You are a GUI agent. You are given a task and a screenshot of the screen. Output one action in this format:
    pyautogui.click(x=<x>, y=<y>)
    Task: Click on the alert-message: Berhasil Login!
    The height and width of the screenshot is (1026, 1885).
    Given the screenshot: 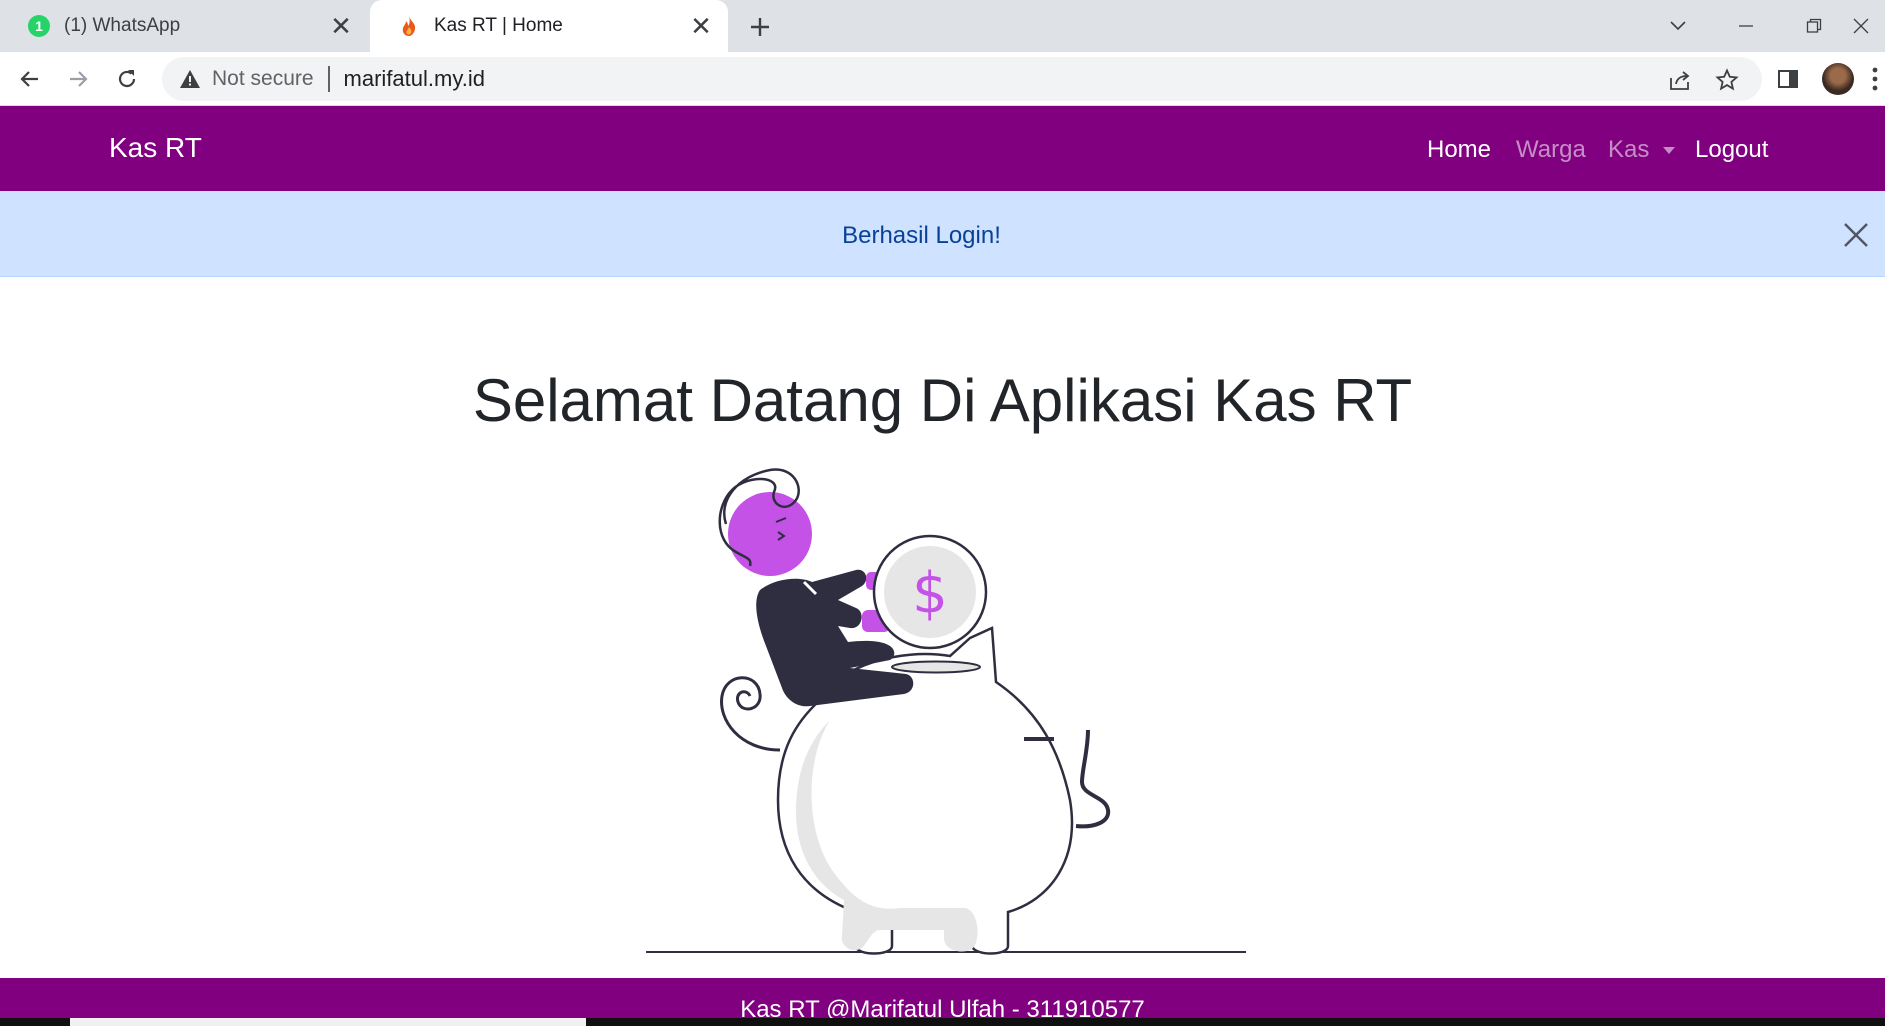 What is the action you would take?
    pyautogui.click(x=921, y=235)
    